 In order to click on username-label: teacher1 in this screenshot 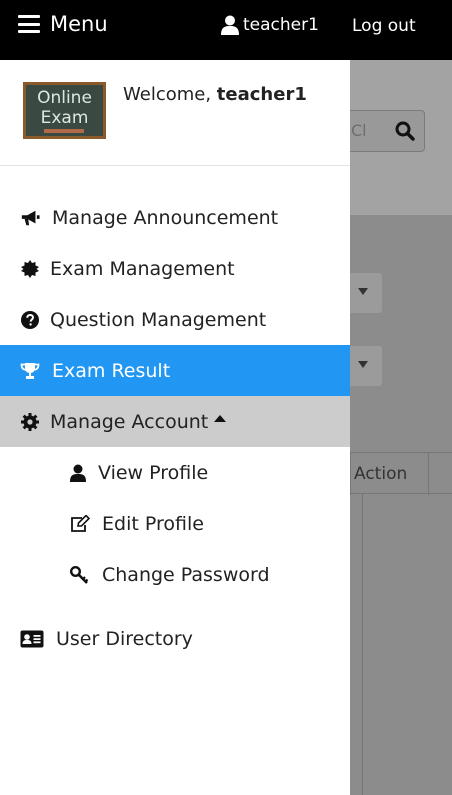, I will do `click(281, 25)`.